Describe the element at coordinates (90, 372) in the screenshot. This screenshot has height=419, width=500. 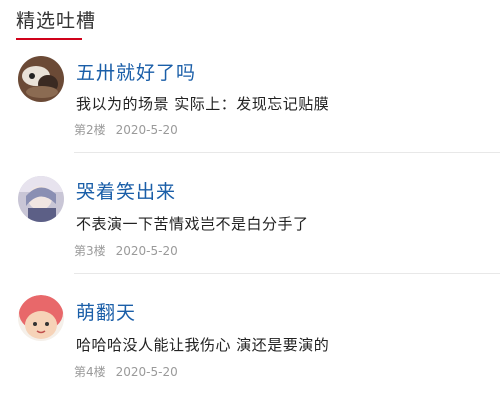
I see `comment-floor: 第4楼` at that location.